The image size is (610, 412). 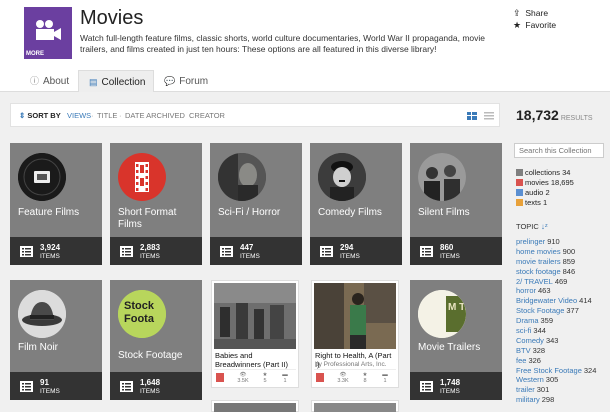 What do you see at coordinates (559, 150) in the screenshot?
I see `collection-search-input` at bounding box center [559, 150].